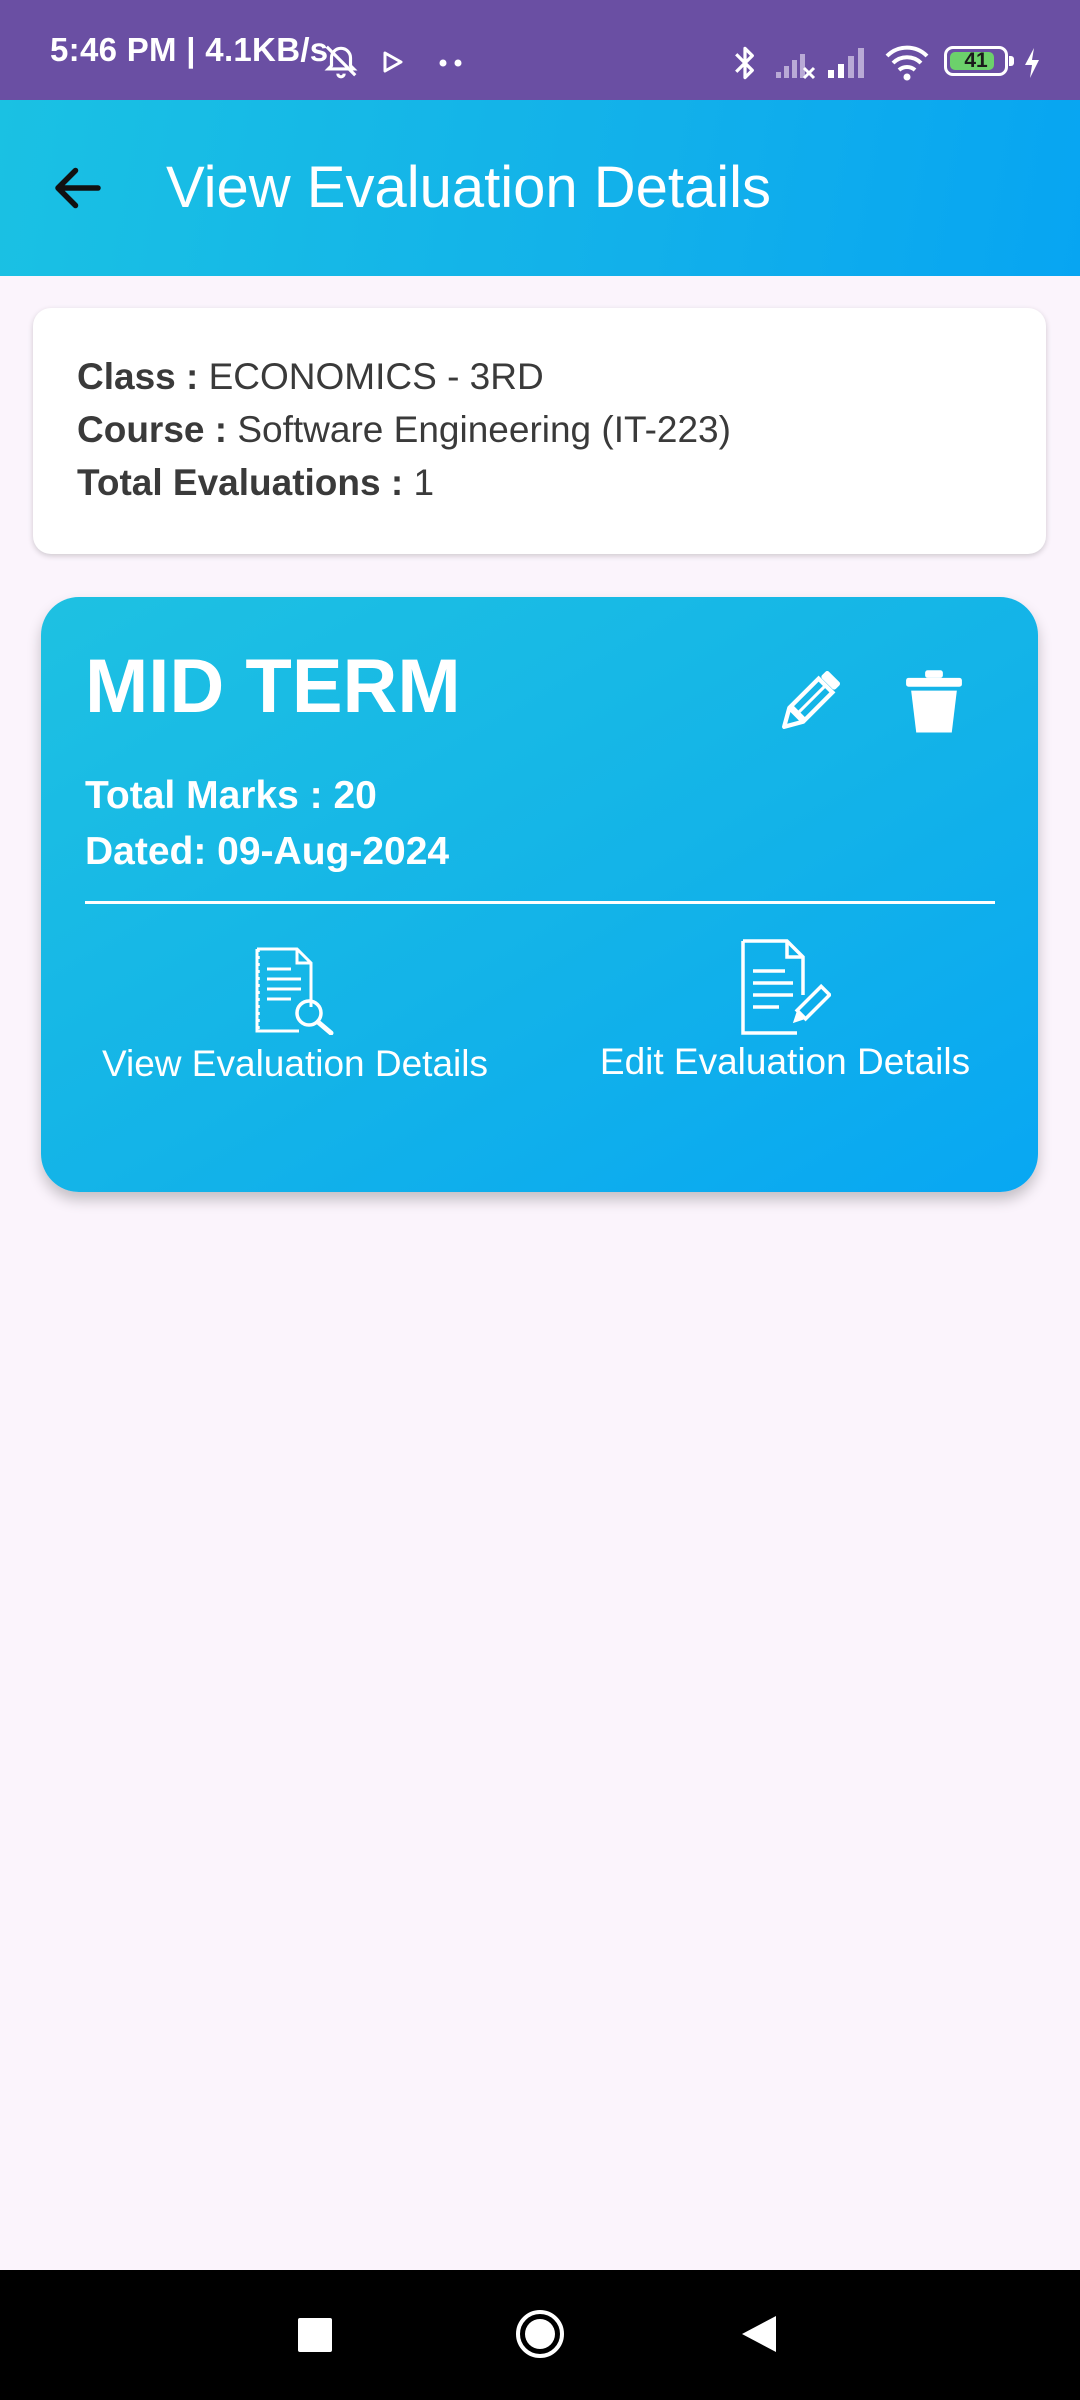 This screenshot has height=2400, width=1080. What do you see at coordinates (450, 63) in the screenshot?
I see `more-dots-icon` at bounding box center [450, 63].